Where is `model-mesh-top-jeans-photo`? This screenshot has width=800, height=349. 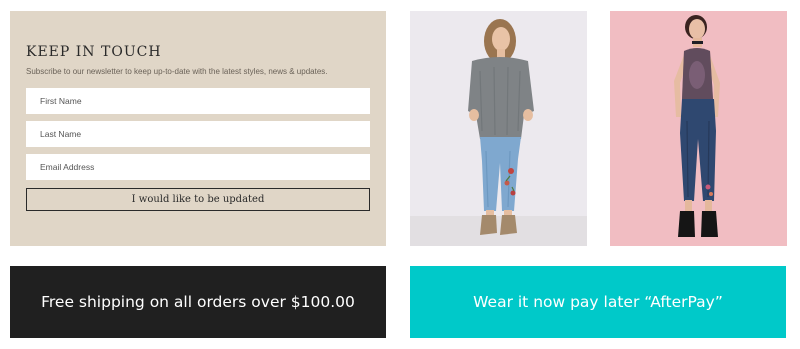
model-mesh-top-jeans-photo is located at coordinates (698, 128).